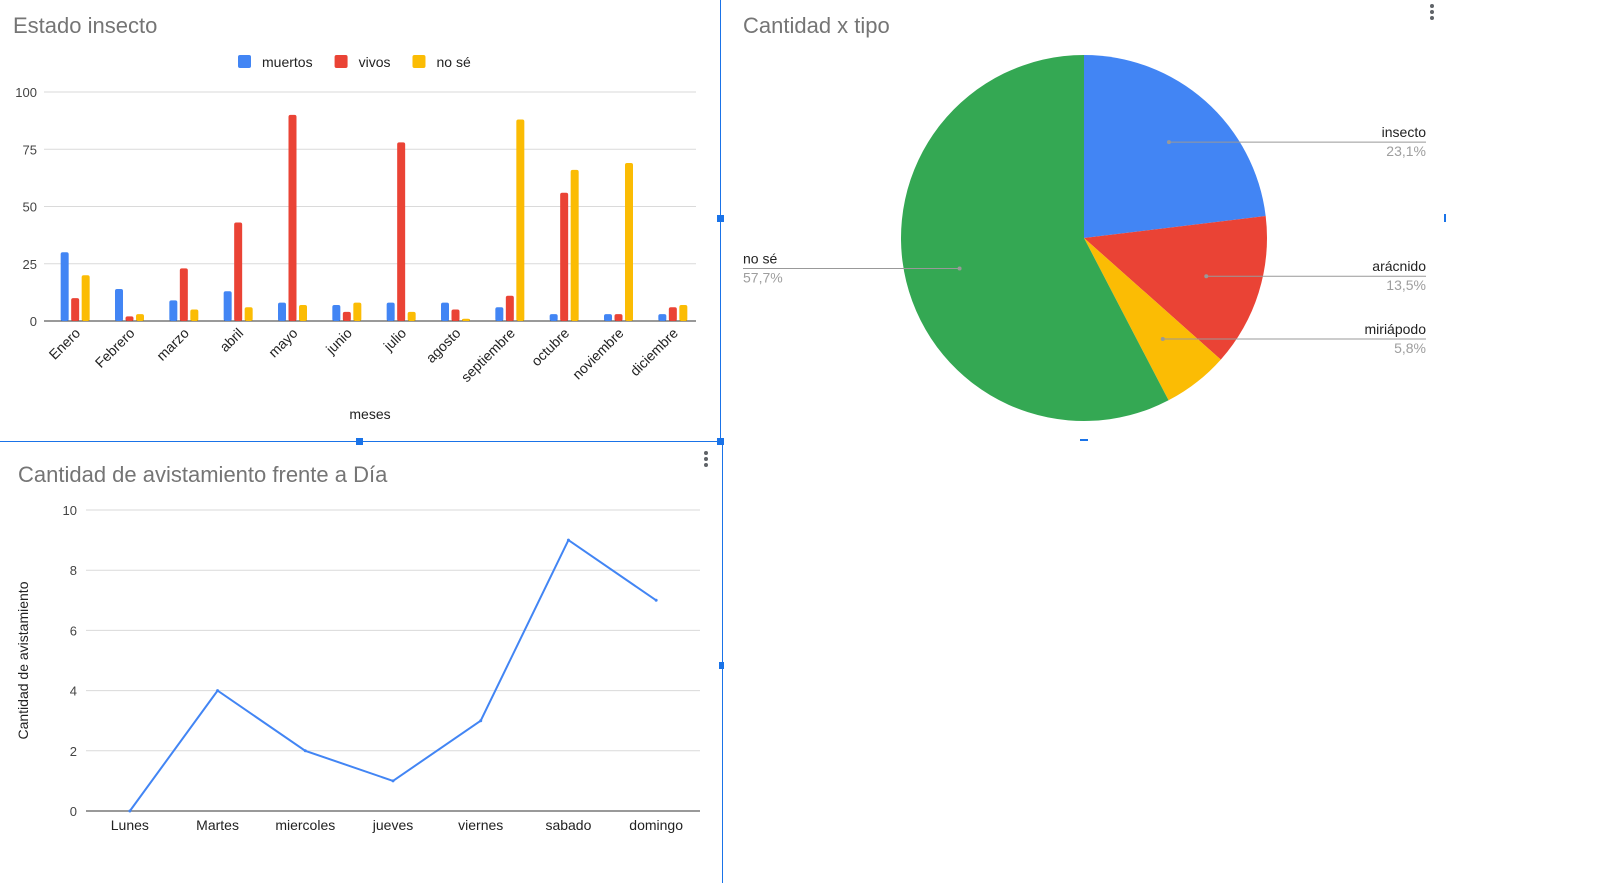 The height and width of the screenshot is (883, 1615). What do you see at coordinates (30, 149) in the screenshot?
I see `y-tick-label: 75` at bounding box center [30, 149].